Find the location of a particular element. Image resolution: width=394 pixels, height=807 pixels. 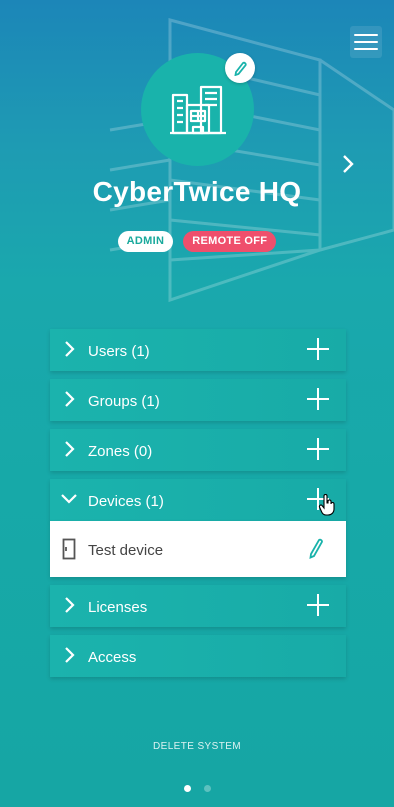

menu-button is located at coordinates (366, 42).